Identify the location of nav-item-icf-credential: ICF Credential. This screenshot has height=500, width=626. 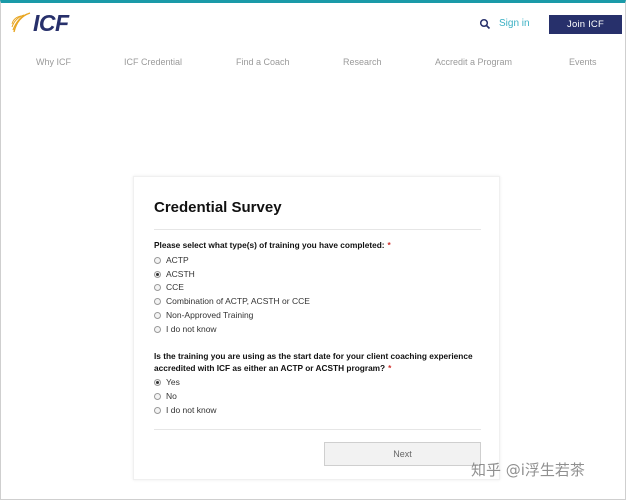
(153, 62).